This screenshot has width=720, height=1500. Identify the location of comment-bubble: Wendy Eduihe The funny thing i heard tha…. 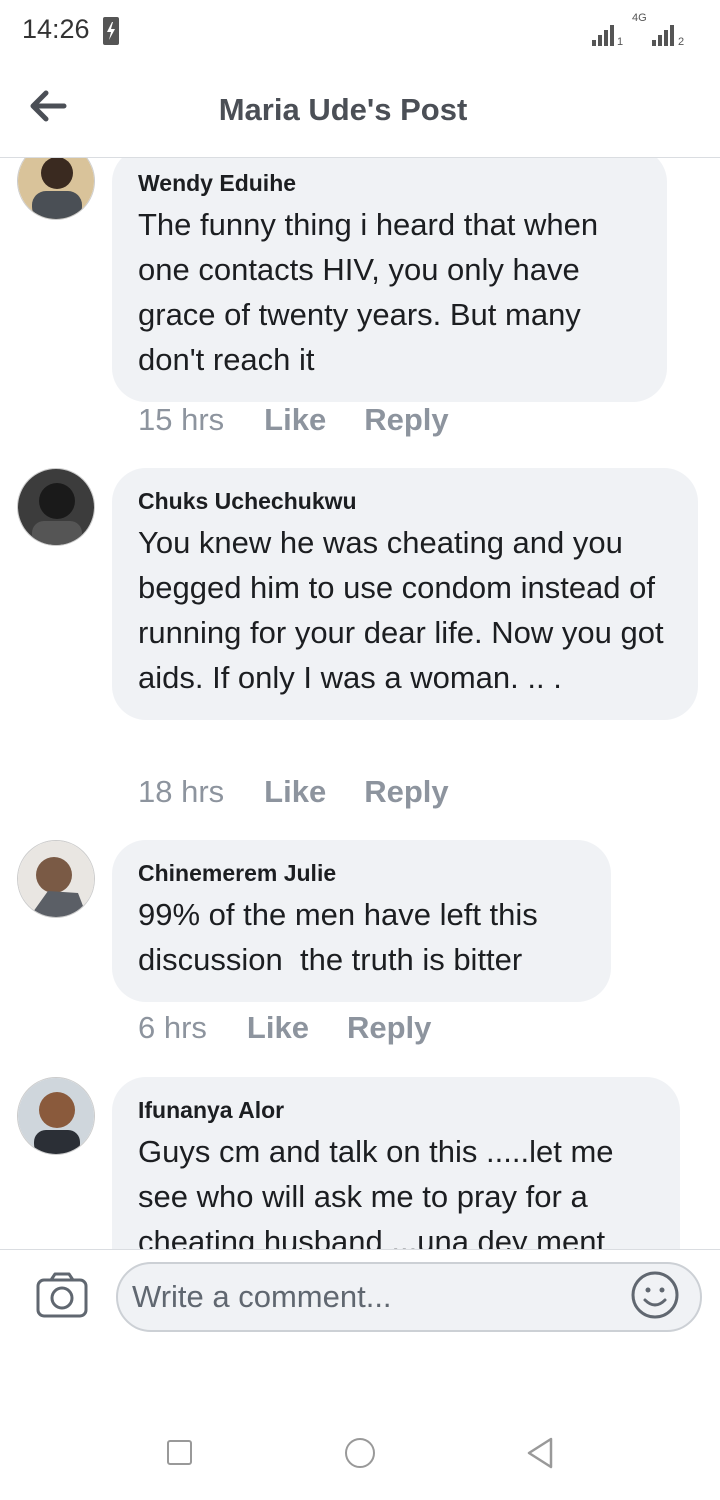
(389, 280).